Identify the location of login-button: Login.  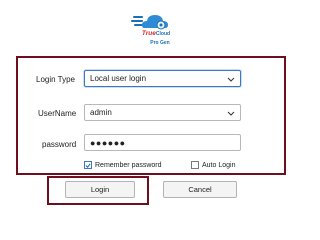
(100, 189).